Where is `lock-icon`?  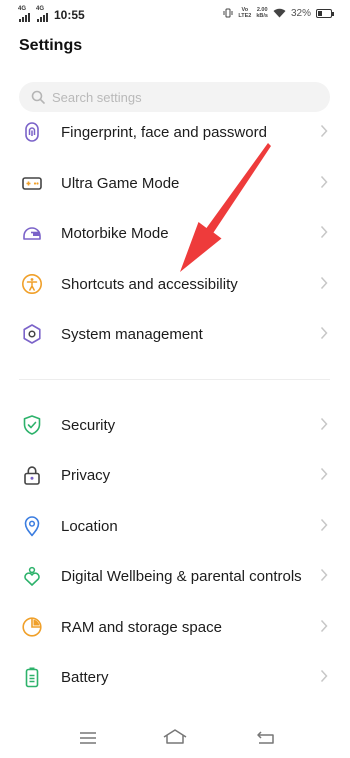
lock-icon is located at coordinates (32, 475).